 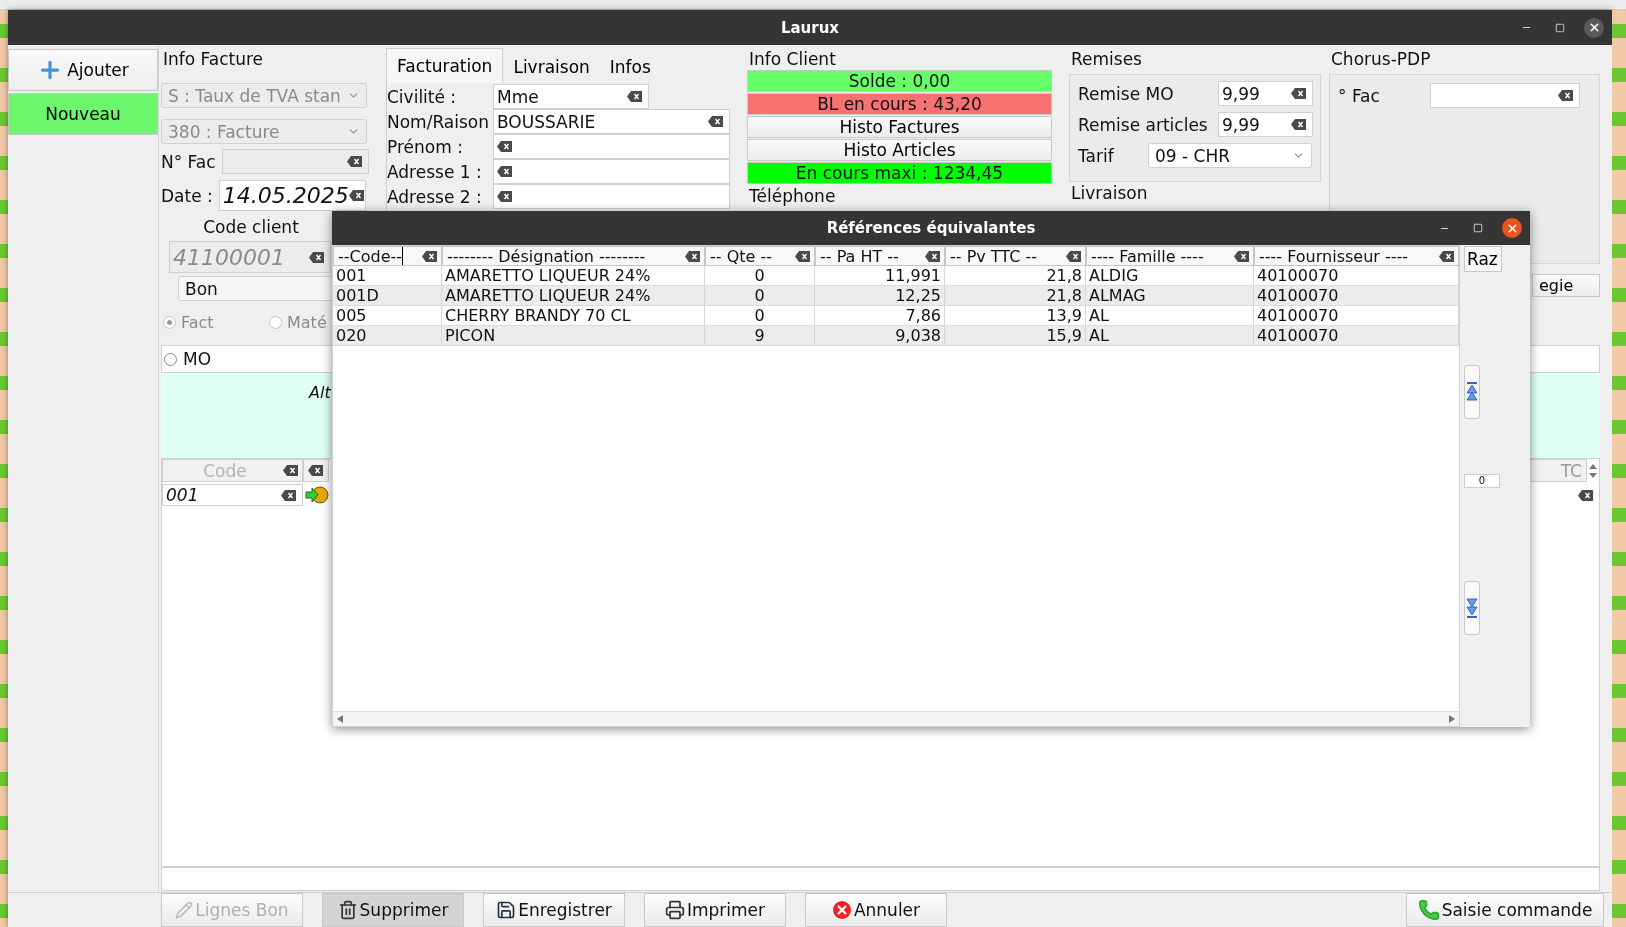 I want to click on action-button: Imprimer, so click(x=715, y=910).